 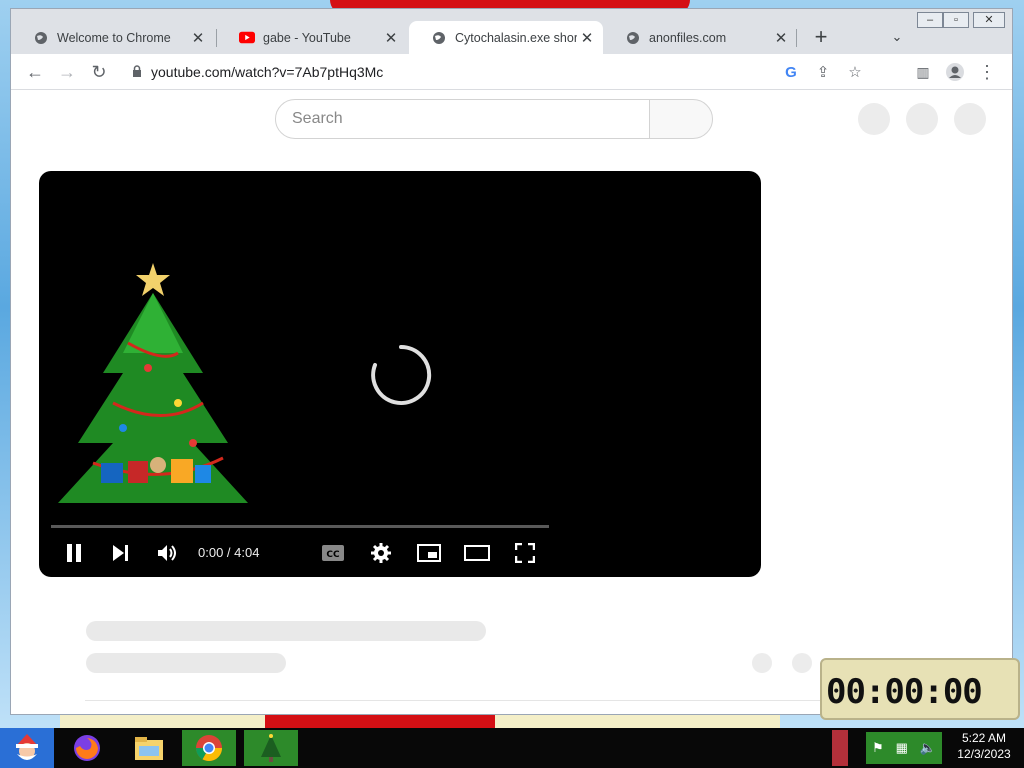 What do you see at coordinates (930, 20) in the screenshot?
I see `minimize-button: –` at bounding box center [930, 20].